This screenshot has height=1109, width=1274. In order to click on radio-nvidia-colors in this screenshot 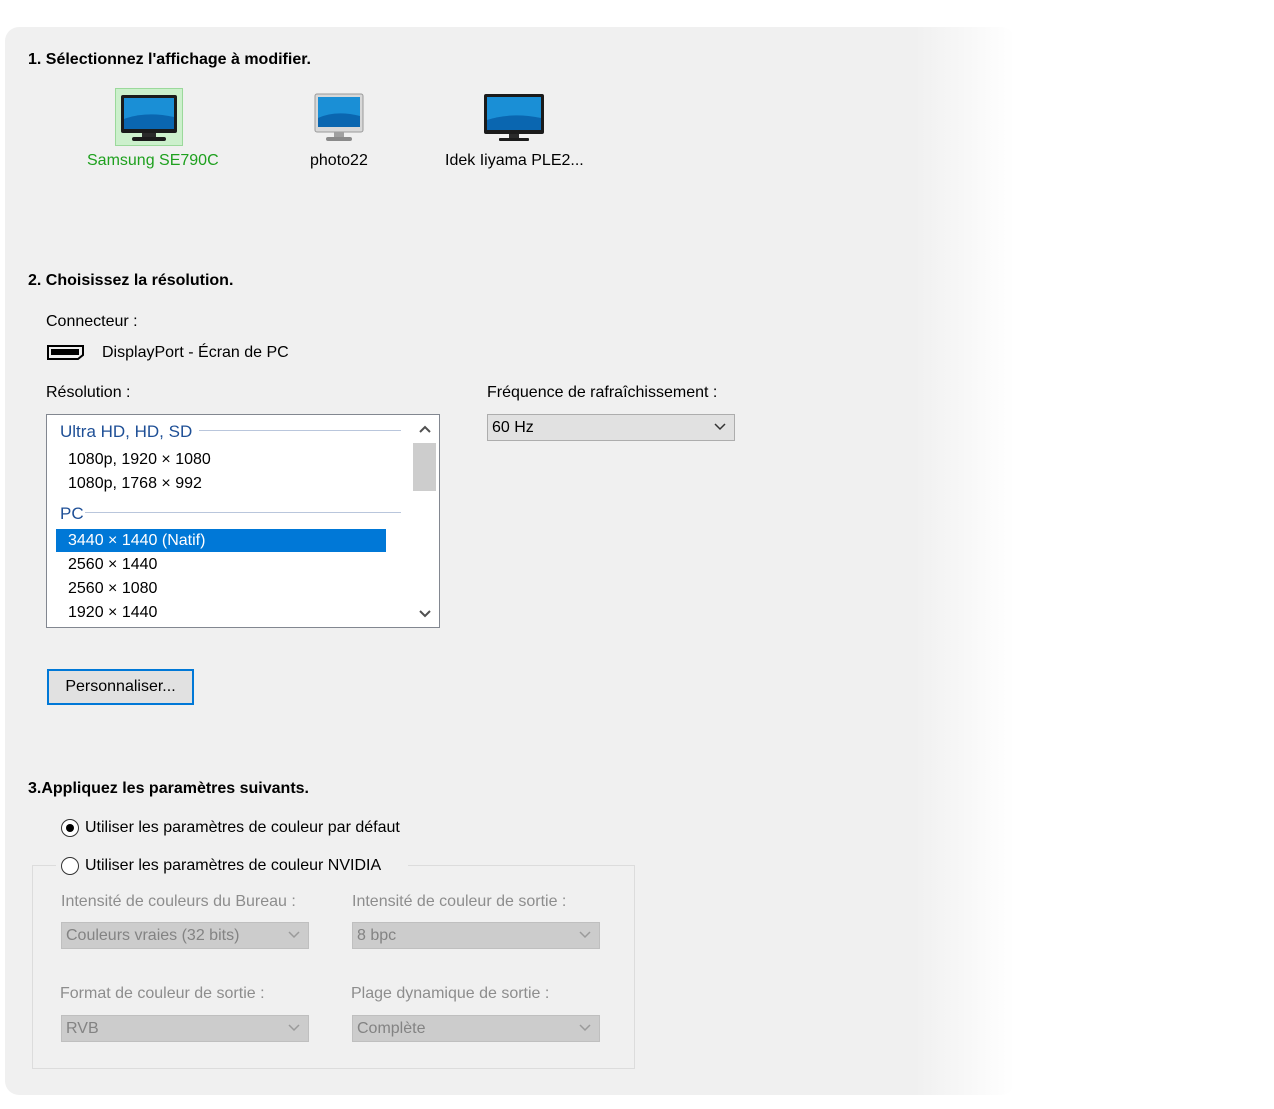, I will do `click(70, 866)`.